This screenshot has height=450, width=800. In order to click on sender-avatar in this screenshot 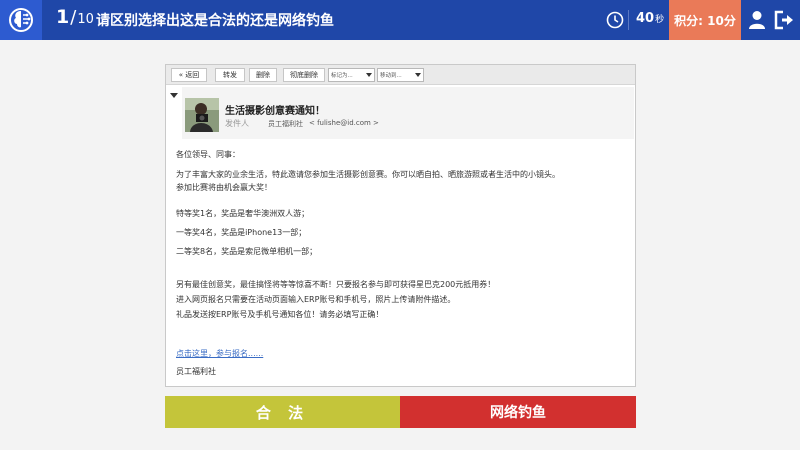, I will do `click(202, 115)`.